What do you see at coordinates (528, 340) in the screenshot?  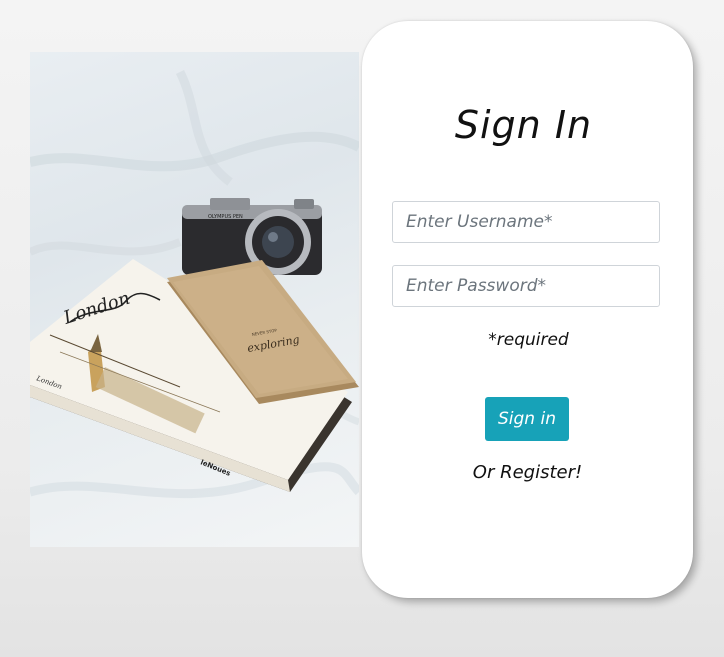 I see `required-note: *required` at bounding box center [528, 340].